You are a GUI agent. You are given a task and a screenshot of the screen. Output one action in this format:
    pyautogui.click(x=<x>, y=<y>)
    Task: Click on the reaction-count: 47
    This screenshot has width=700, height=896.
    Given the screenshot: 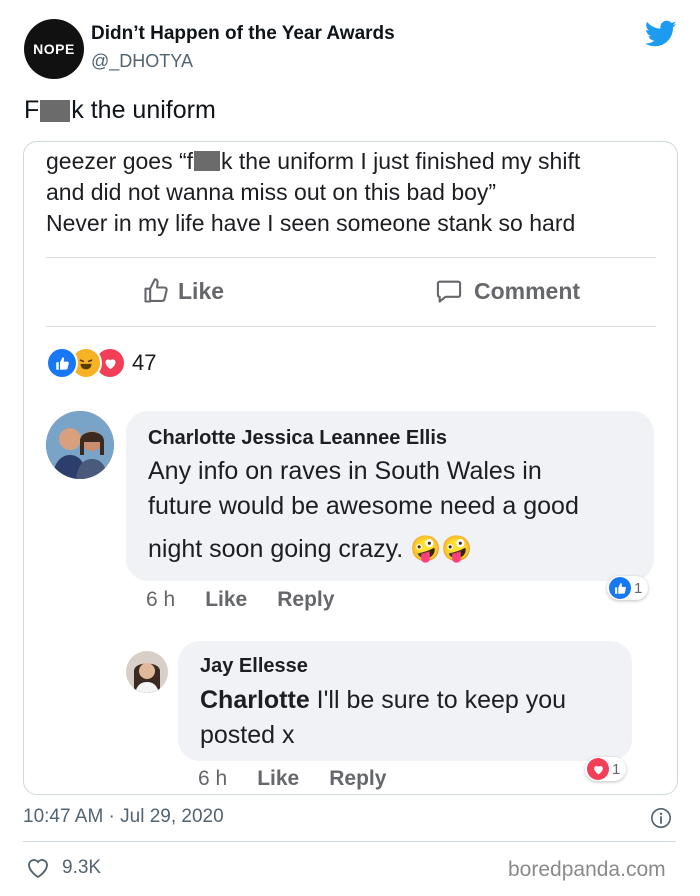 What is the action you would take?
    pyautogui.click(x=144, y=362)
    